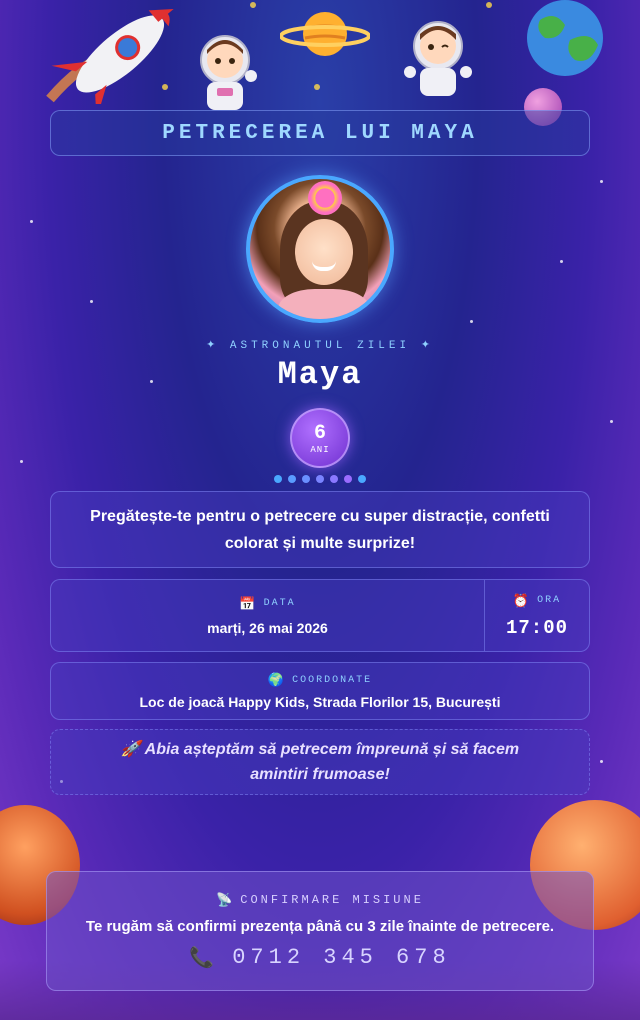 This screenshot has height=1020, width=640. I want to click on date-section: 📅 DATA marți, 26 mai 2026, so click(268, 615).